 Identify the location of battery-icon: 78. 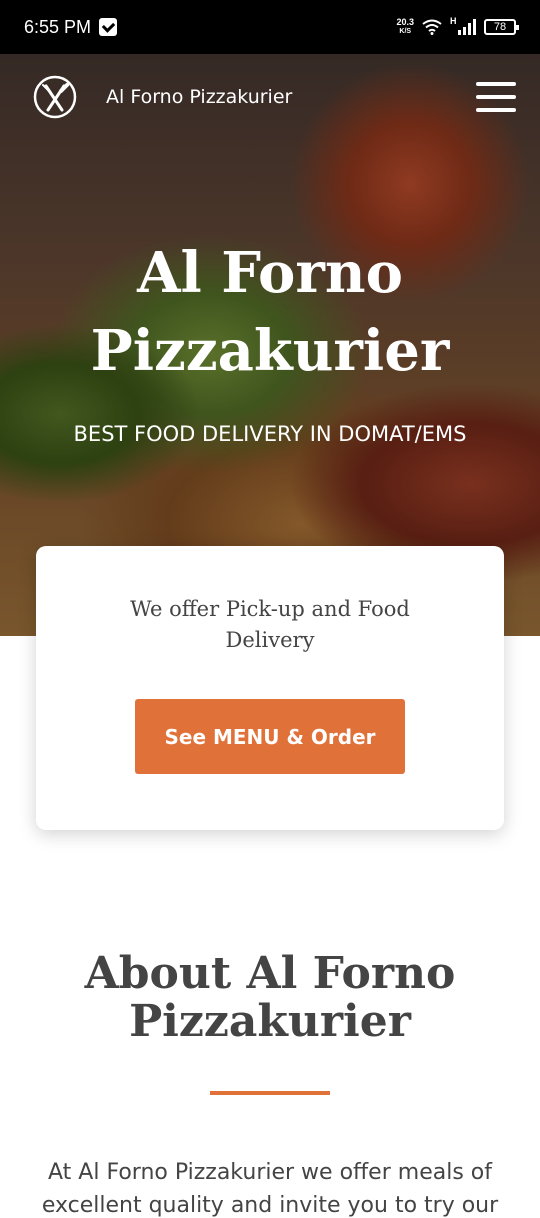
(501, 27).